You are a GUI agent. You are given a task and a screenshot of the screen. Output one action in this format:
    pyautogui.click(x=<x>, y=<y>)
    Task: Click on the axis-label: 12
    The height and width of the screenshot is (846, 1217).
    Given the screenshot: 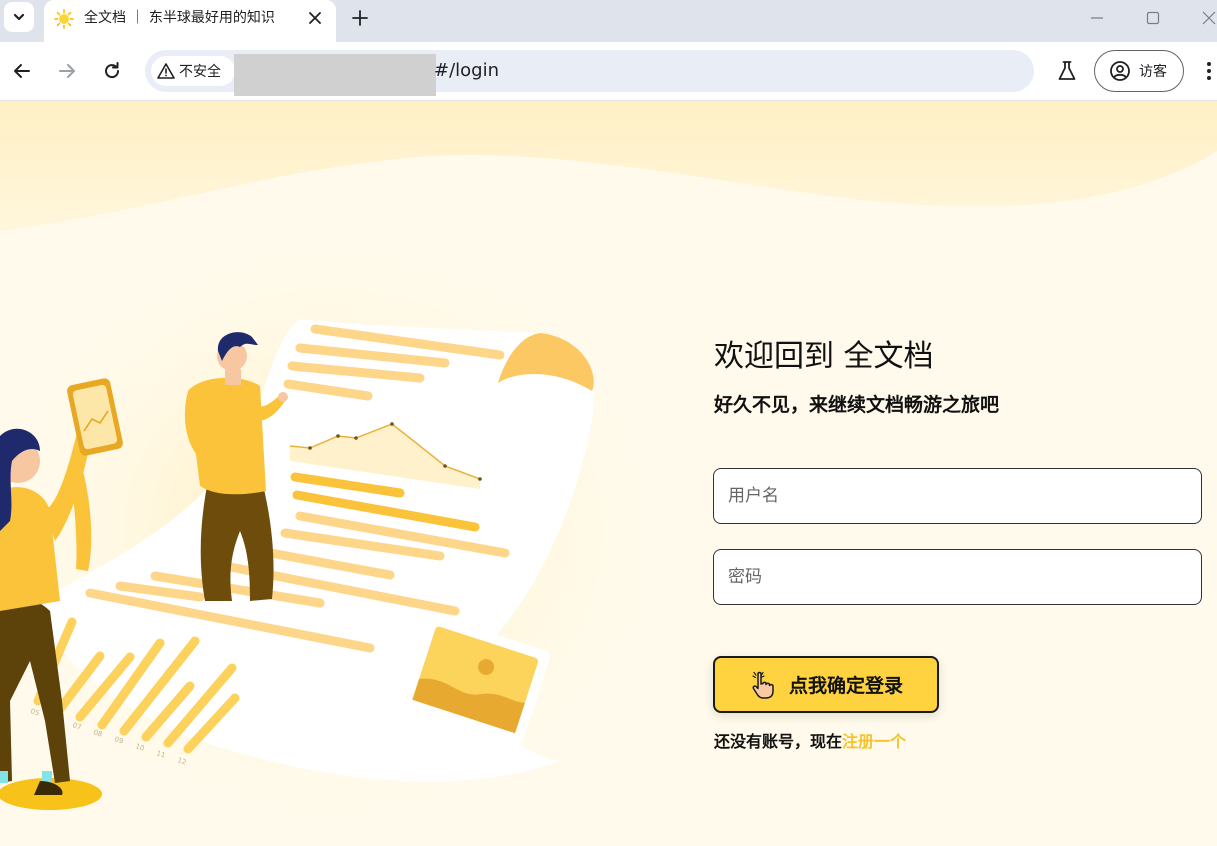 What is the action you would take?
    pyautogui.click(x=181, y=761)
    